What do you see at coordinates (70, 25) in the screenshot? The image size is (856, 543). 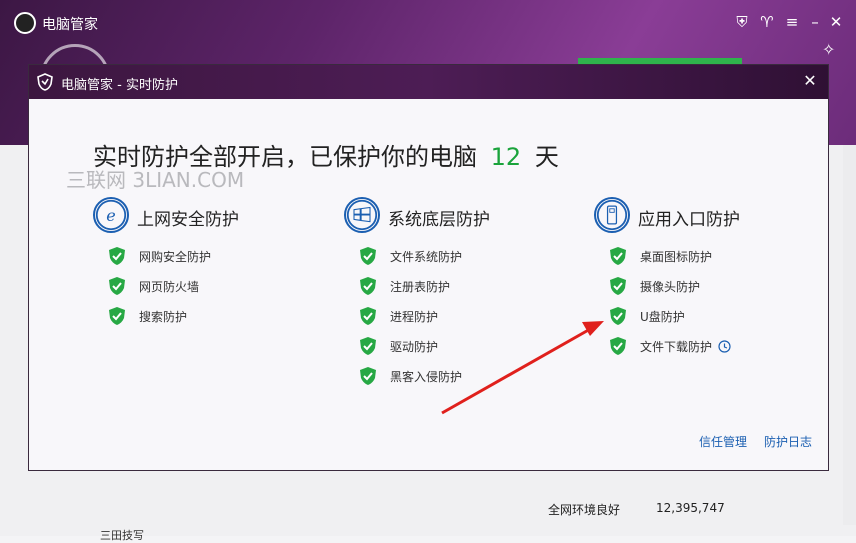 I see `app-title: 电脑管家` at bounding box center [70, 25].